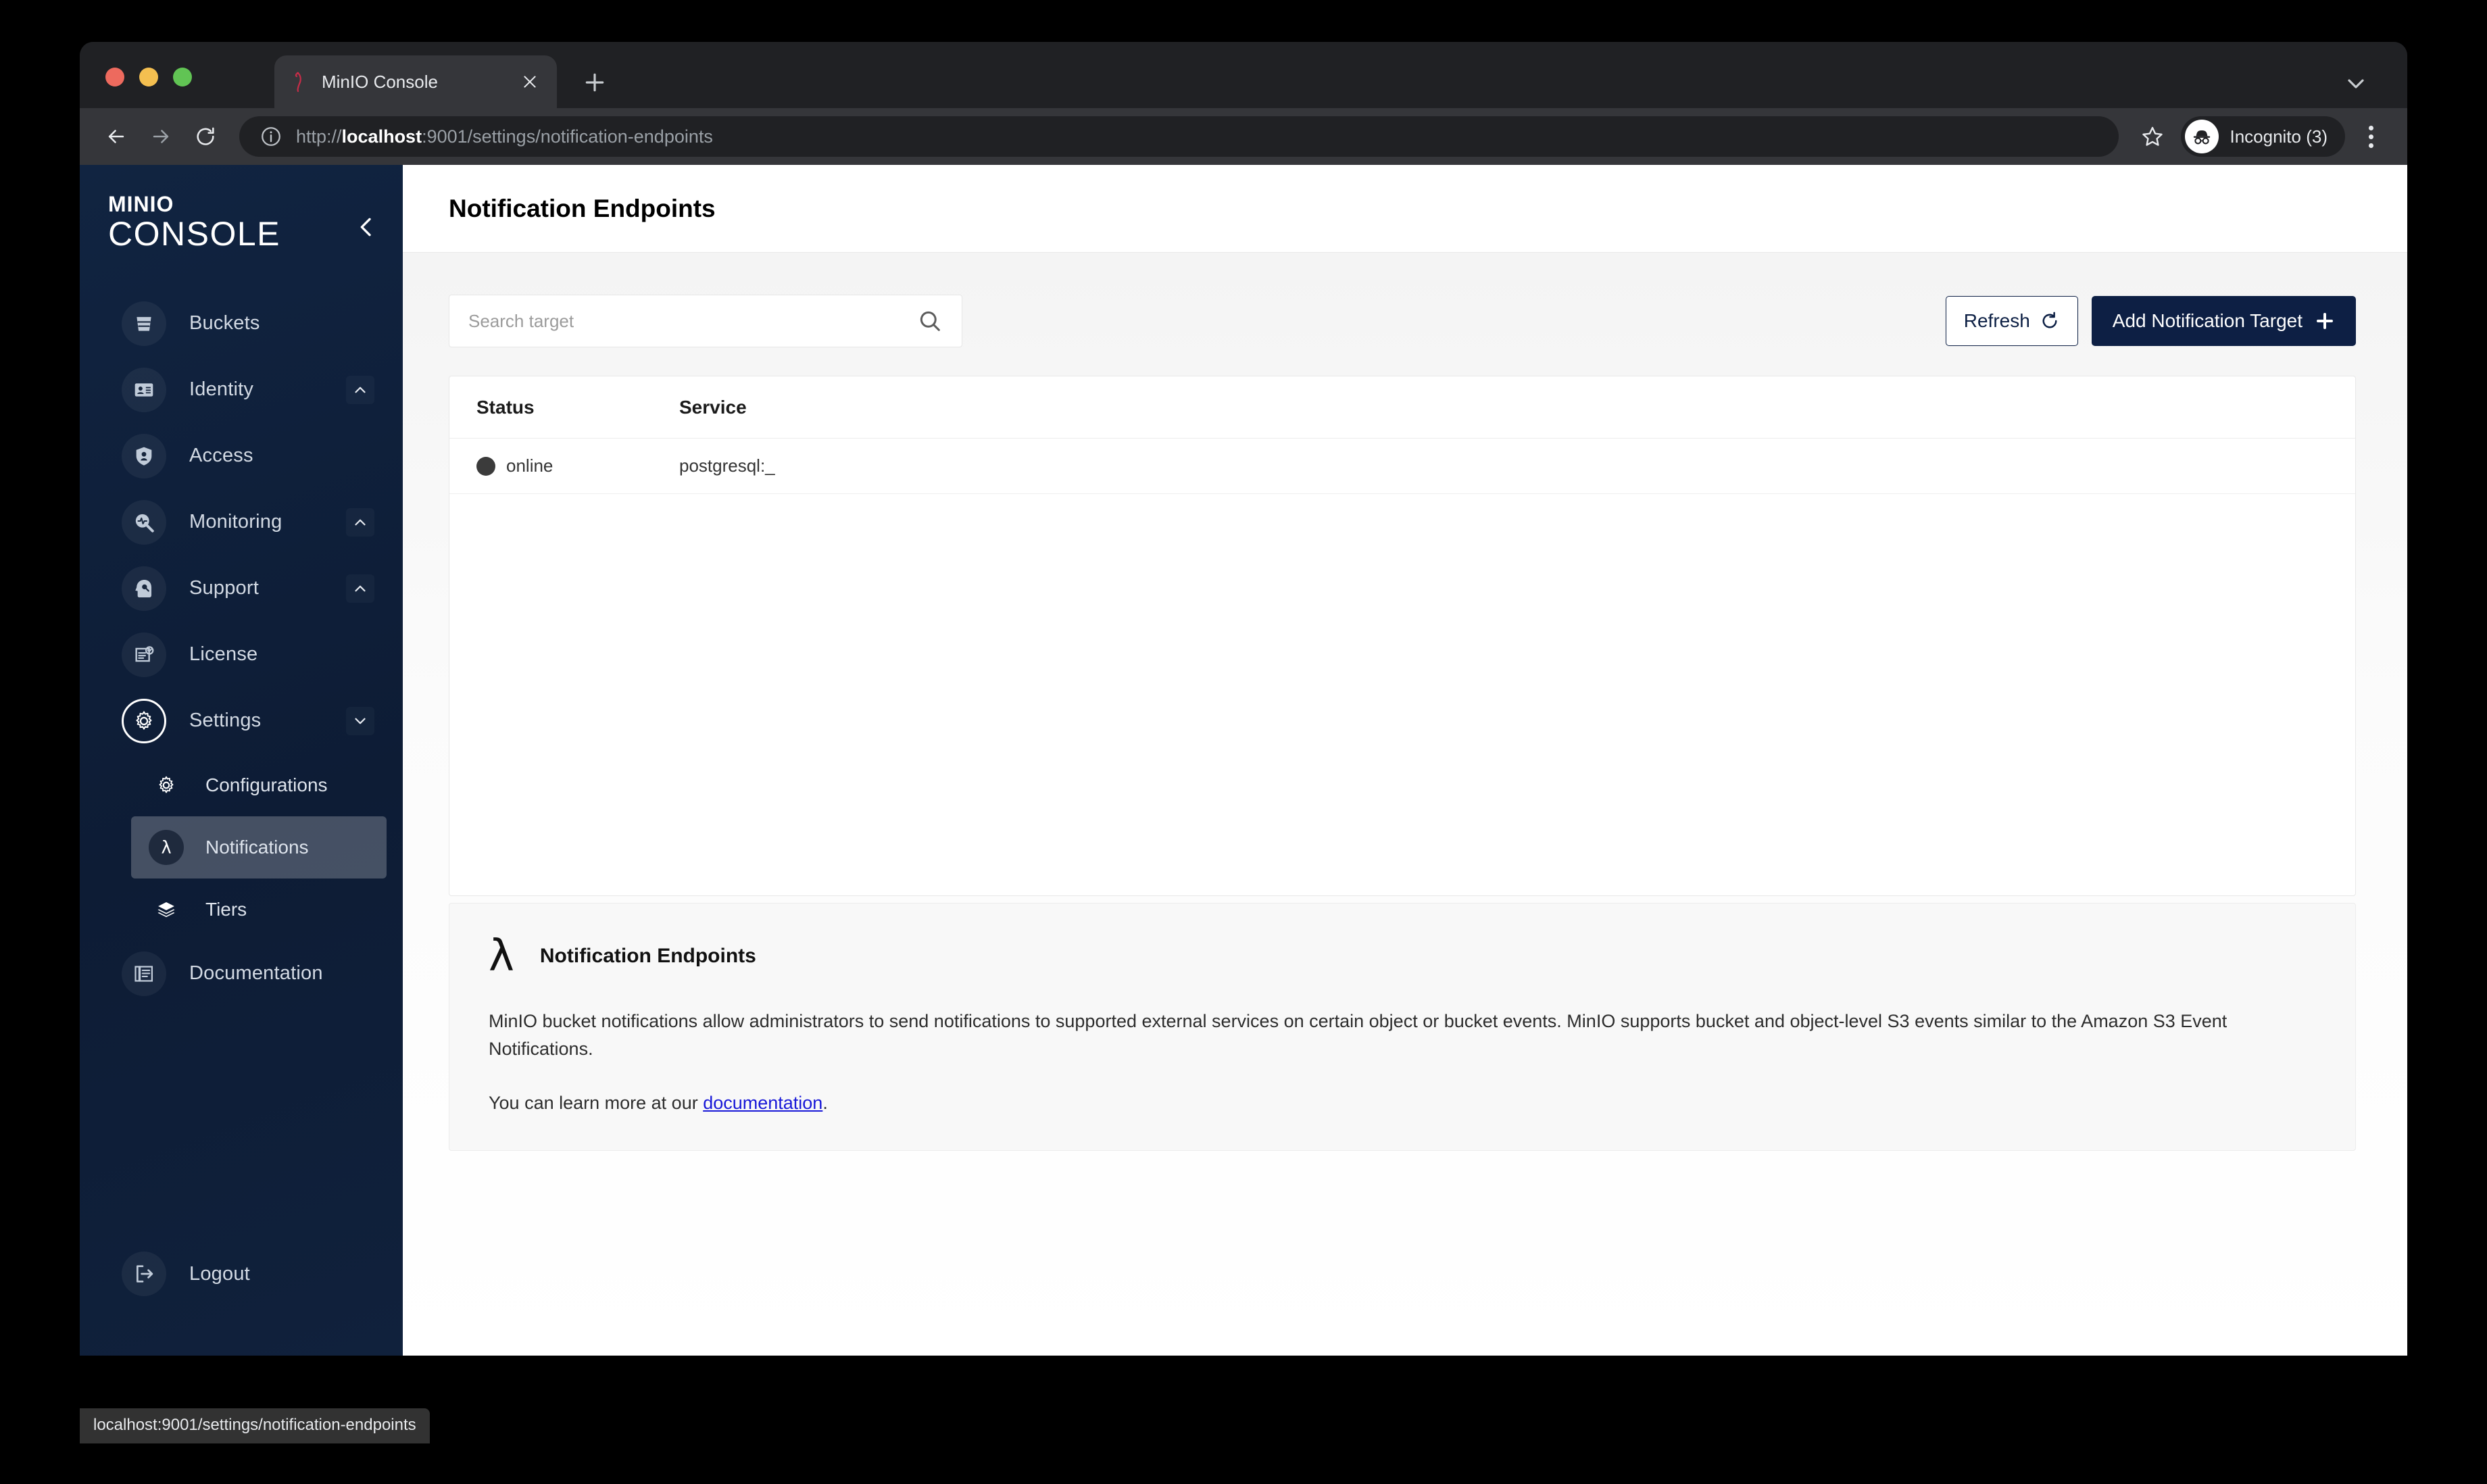 This screenshot has width=2487, height=1484. What do you see at coordinates (647, 956) in the screenshot?
I see `info-panel-title: Notification Endpoints` at bounding box center [647, 956].